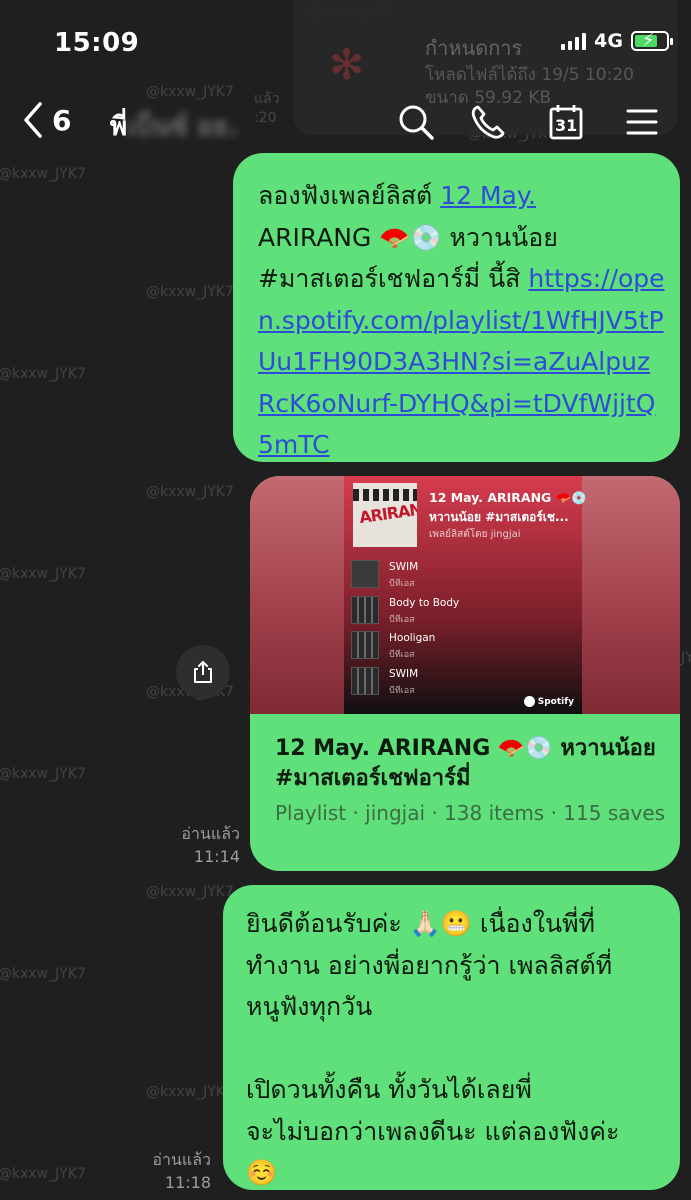  Describe the element at coordinates (433, 1131) in the screenshot. I see `message-line: จะไม่บอกว่าเพลงดีนะ แต่ลองฟังค่ะ` at that location.